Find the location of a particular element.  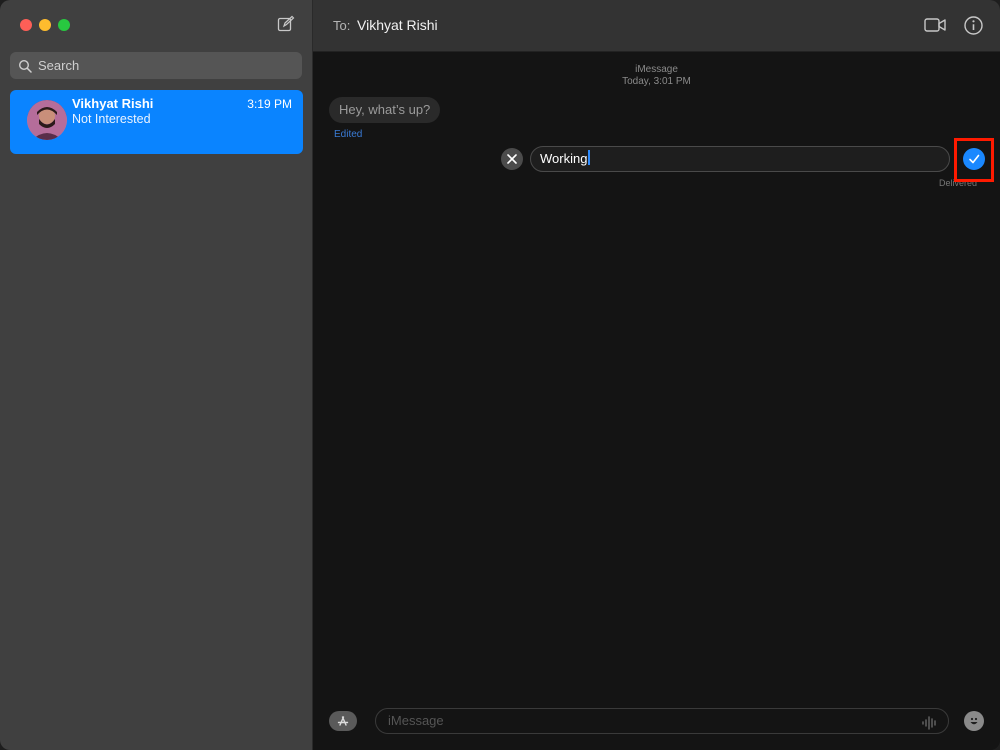

app-store-icon is located at coordinates (343, 721).